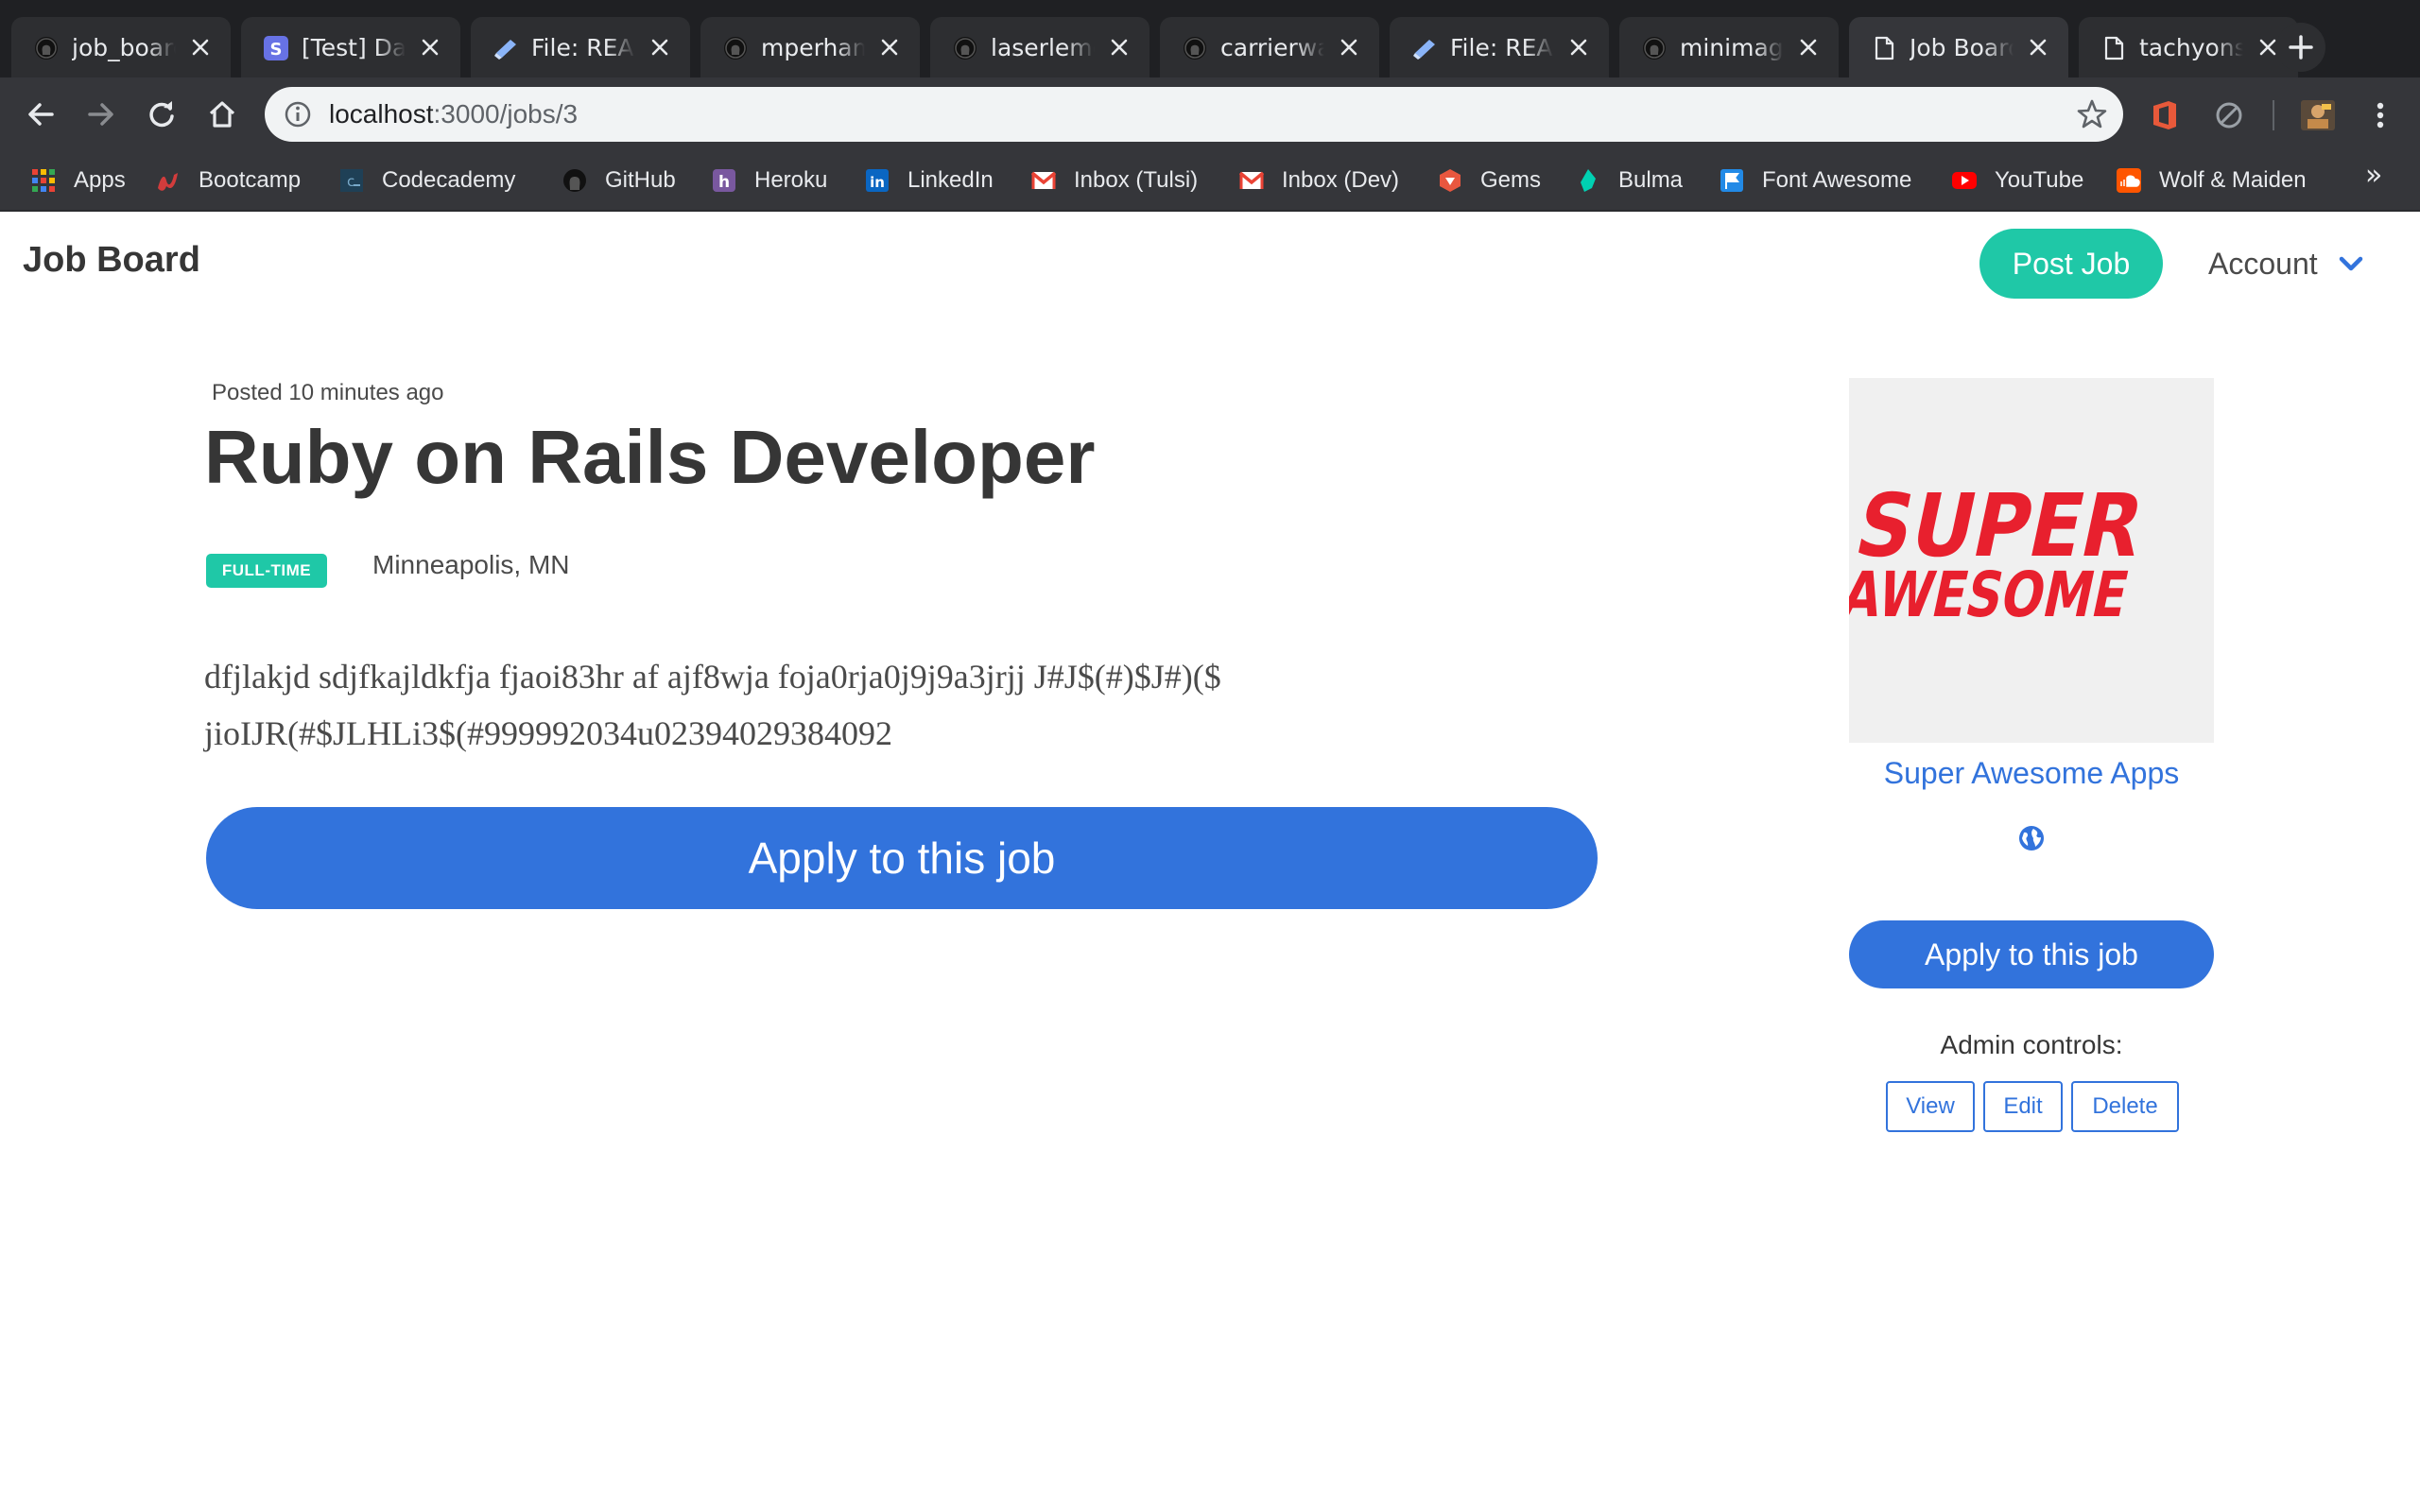 The width and height of the screenshot is (2420, 1512). Describe the element at coordinates (929, 180) in the screenshot. I see `bookmark-item: in LinkedIn` at that location.